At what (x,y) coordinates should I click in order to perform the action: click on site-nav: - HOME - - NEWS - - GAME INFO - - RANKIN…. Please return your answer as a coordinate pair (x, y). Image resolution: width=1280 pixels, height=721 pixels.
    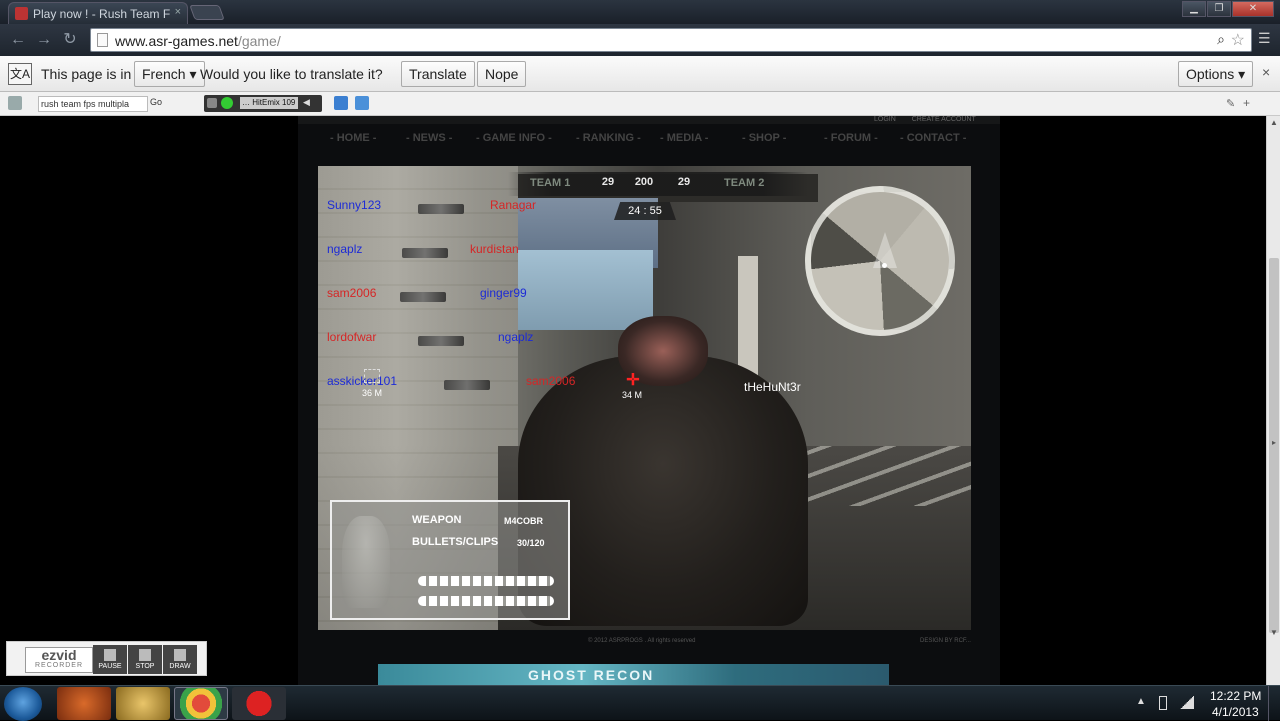
    Looking at the image, I should click on (655, 140).